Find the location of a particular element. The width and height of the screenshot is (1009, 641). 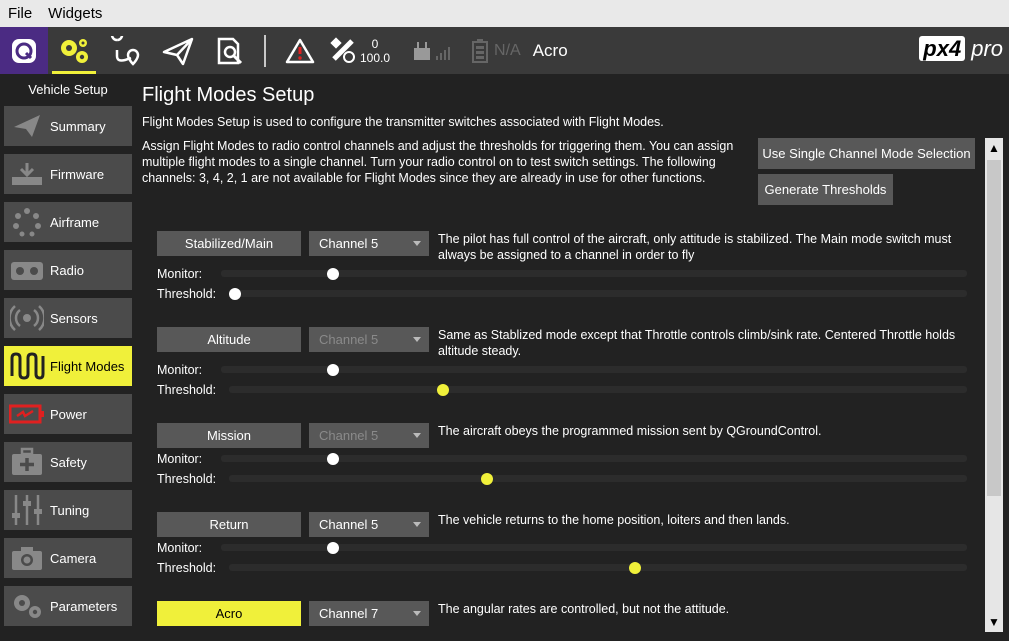

sidebar-item-label: Safety is located at coordinates (68, 462).